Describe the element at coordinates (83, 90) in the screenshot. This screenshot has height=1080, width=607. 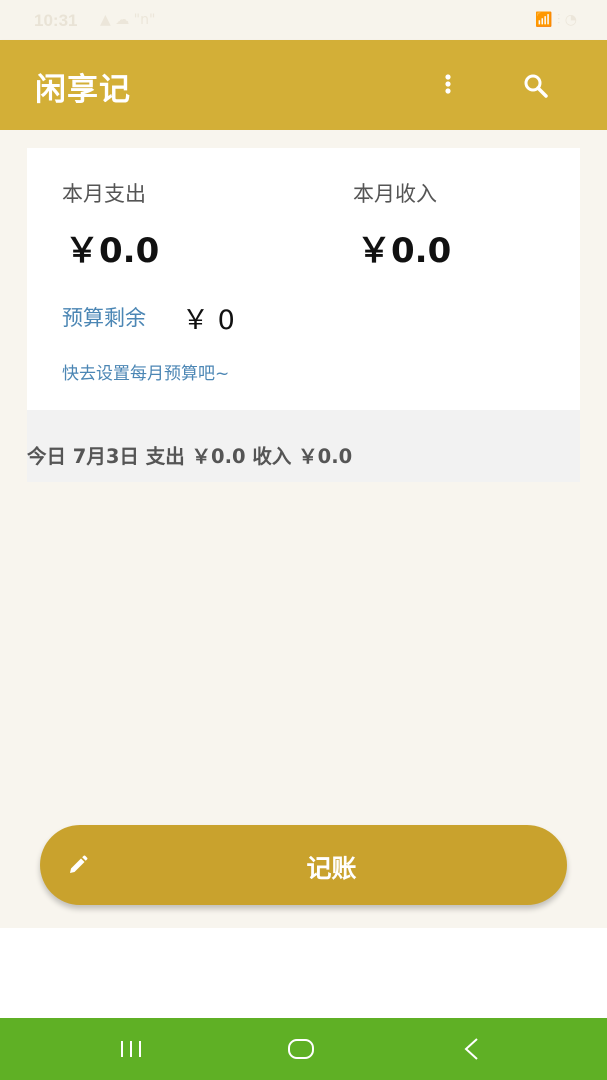
I see `app-title: 闲享记` at that location.